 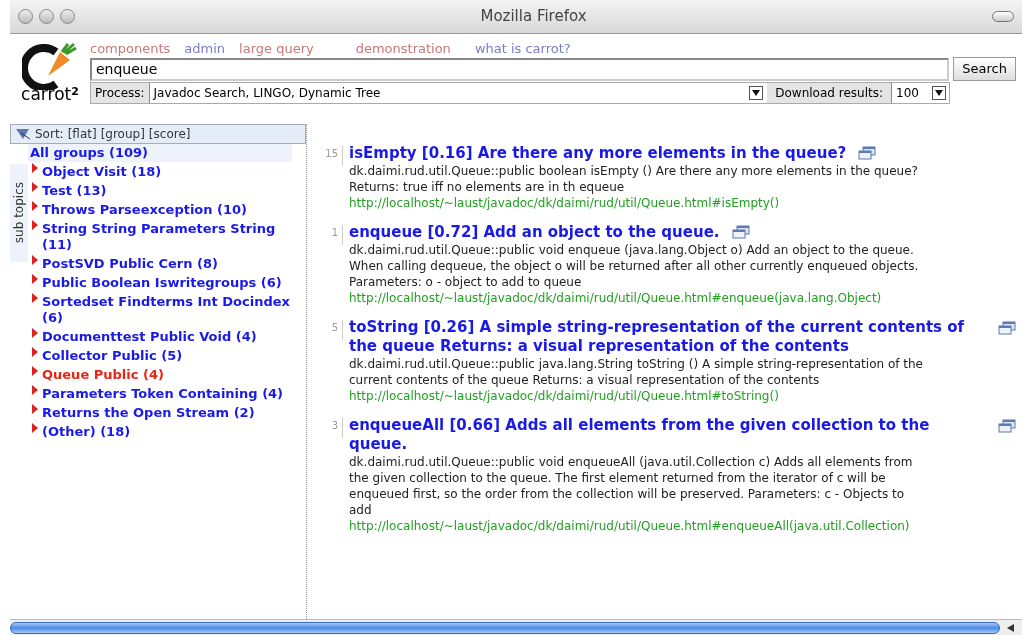 I want to click on result-snippet: dk.daimi.rud.util.Queue::public java.lang.String toString () A simple string-representation of the current contents of the queue Returns: a visual representation of the contents, so click(x=636, y=372).